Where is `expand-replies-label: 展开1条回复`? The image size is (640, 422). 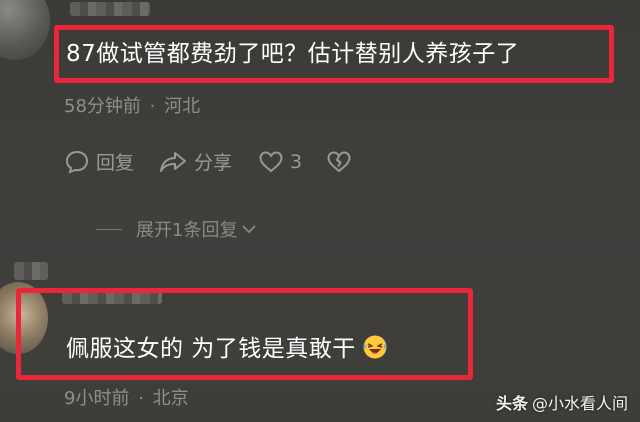 expand-replies-label: 展开1条回复 is located at coordinates (187, 230).